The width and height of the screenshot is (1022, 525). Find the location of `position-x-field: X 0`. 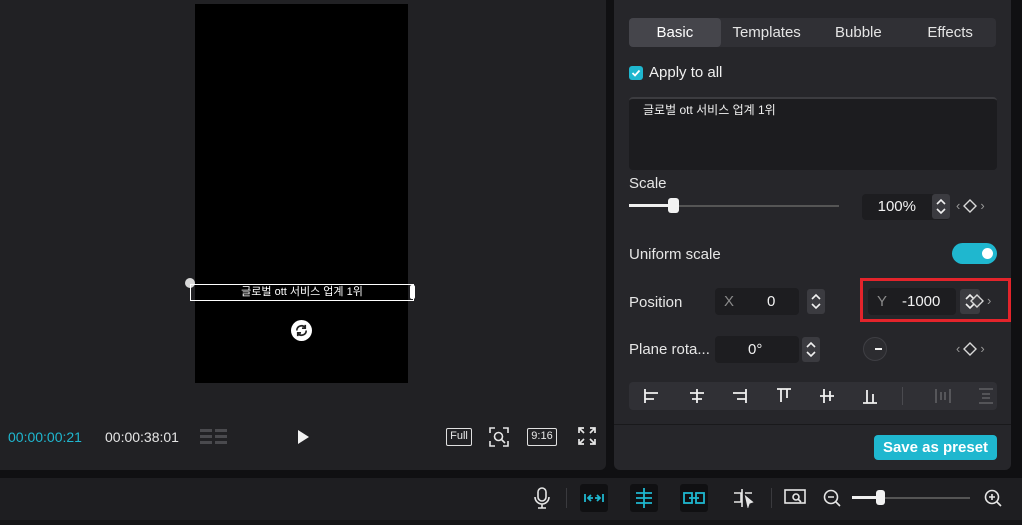

position-x-field: X 0 is located at coordinates (757, 301).